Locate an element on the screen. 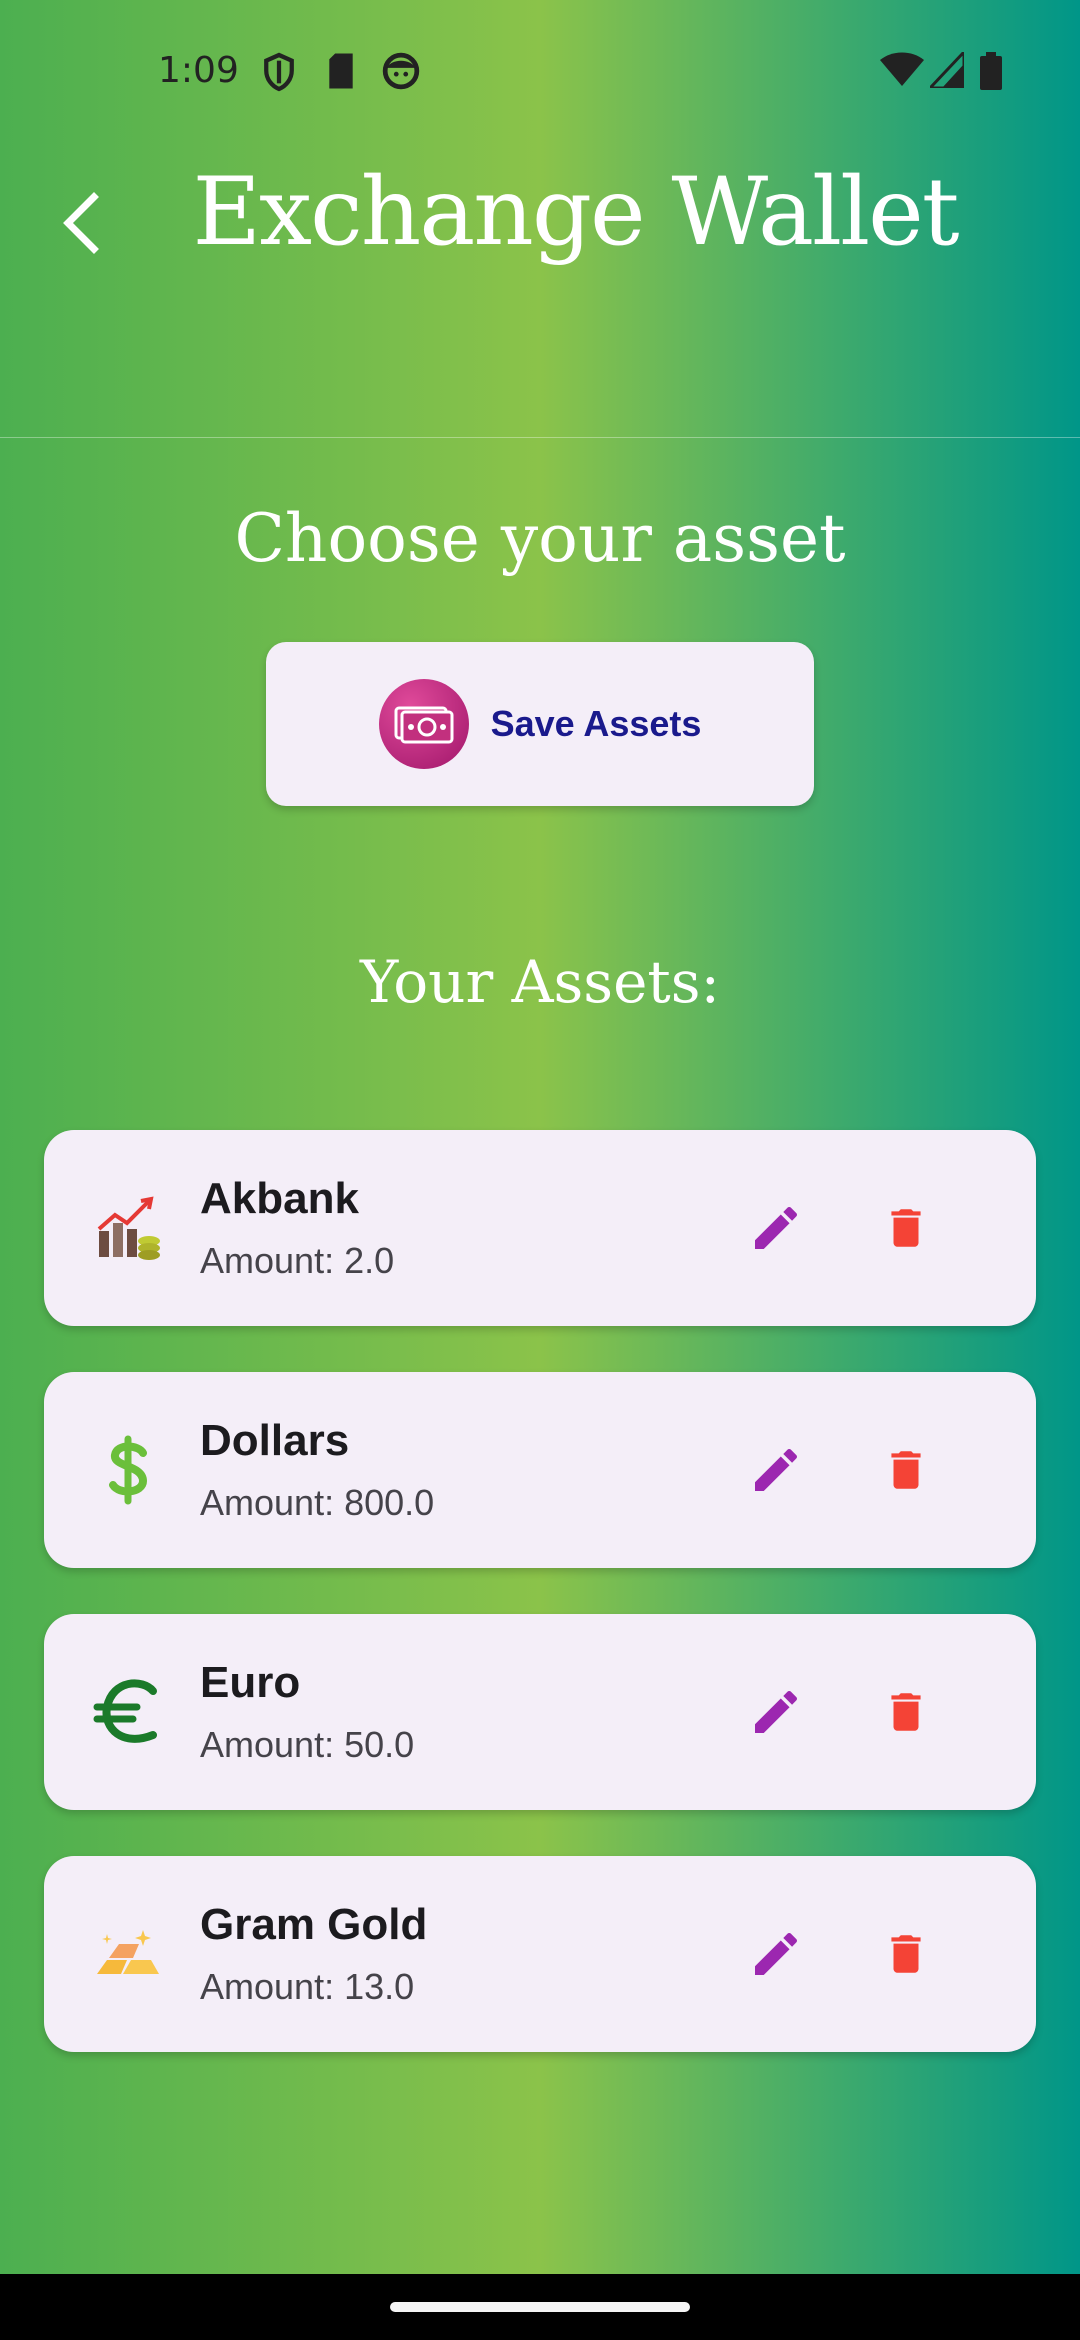 Image resolution: width=1080 pixels, height=2340 pixels. asset-amount: Amount: 50.0 is located at coordinates (307, 1744).